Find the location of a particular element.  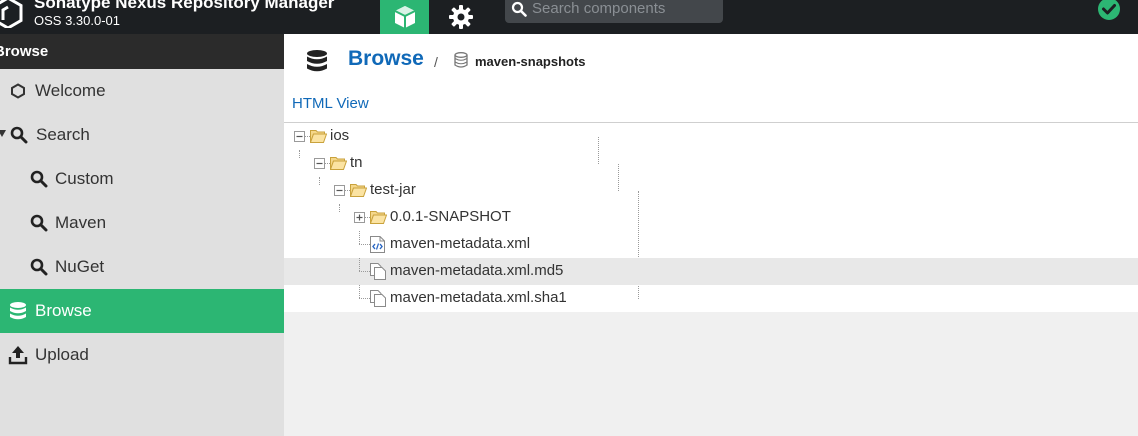

tree-node-label: 0.0.1-SNAPSHOT is located at coordinates (450, 216).